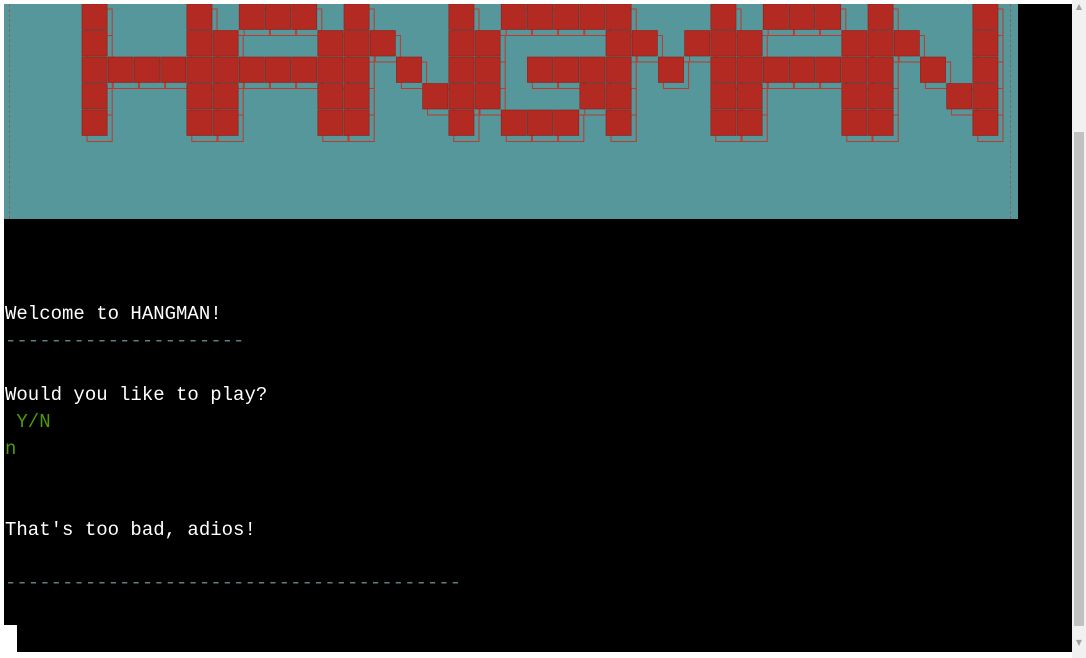  What do you see at coordinates (28, 422) in the screenshot?
I see `yes-no-options: Y/N` at bounding box center [28, 422].